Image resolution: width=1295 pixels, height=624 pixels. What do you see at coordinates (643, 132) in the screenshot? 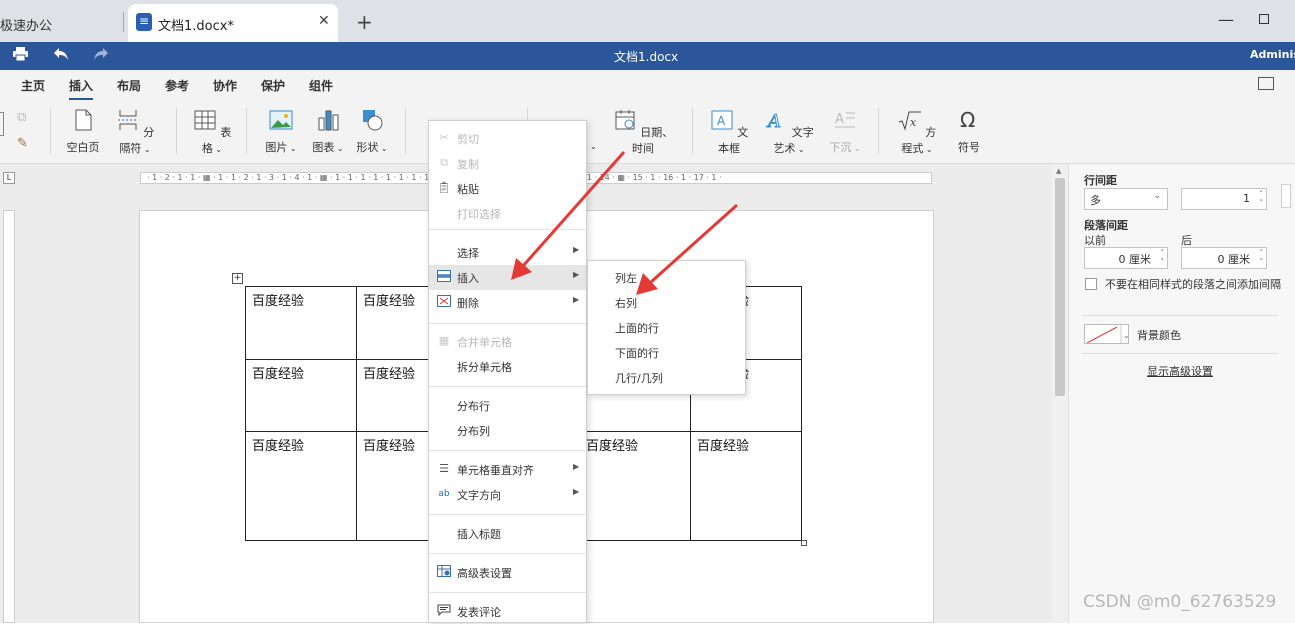
I see `datetime-button: 日期、时间` at bounding box center [643, 132].